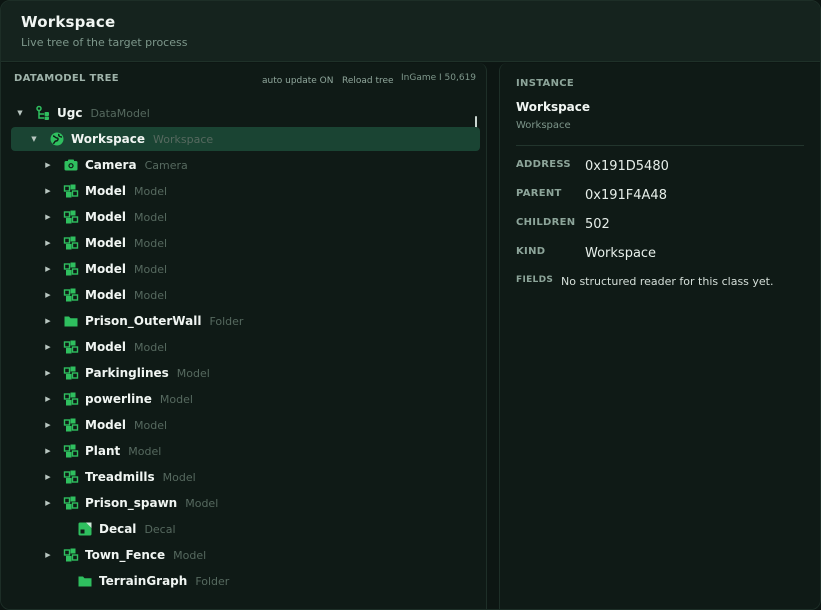  What do you see at coordinates (535, 280) in the screenshot?
I see `fields-label: FIELDS` at bounding box center [535, 280].